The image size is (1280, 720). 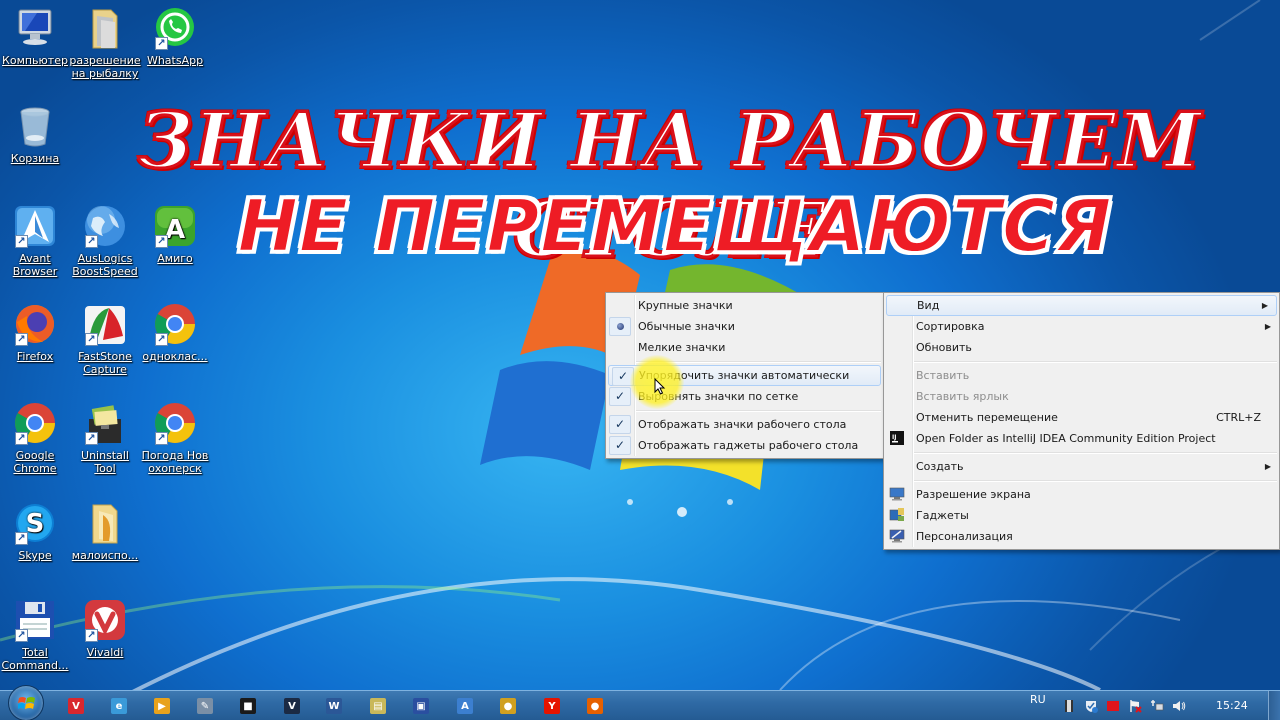 What do you see at coordinates (1081, 396) in the screenshot?
I see `menu-item-paste-shortcut: Вставить ярлык` at bounding box center [1081, 396].